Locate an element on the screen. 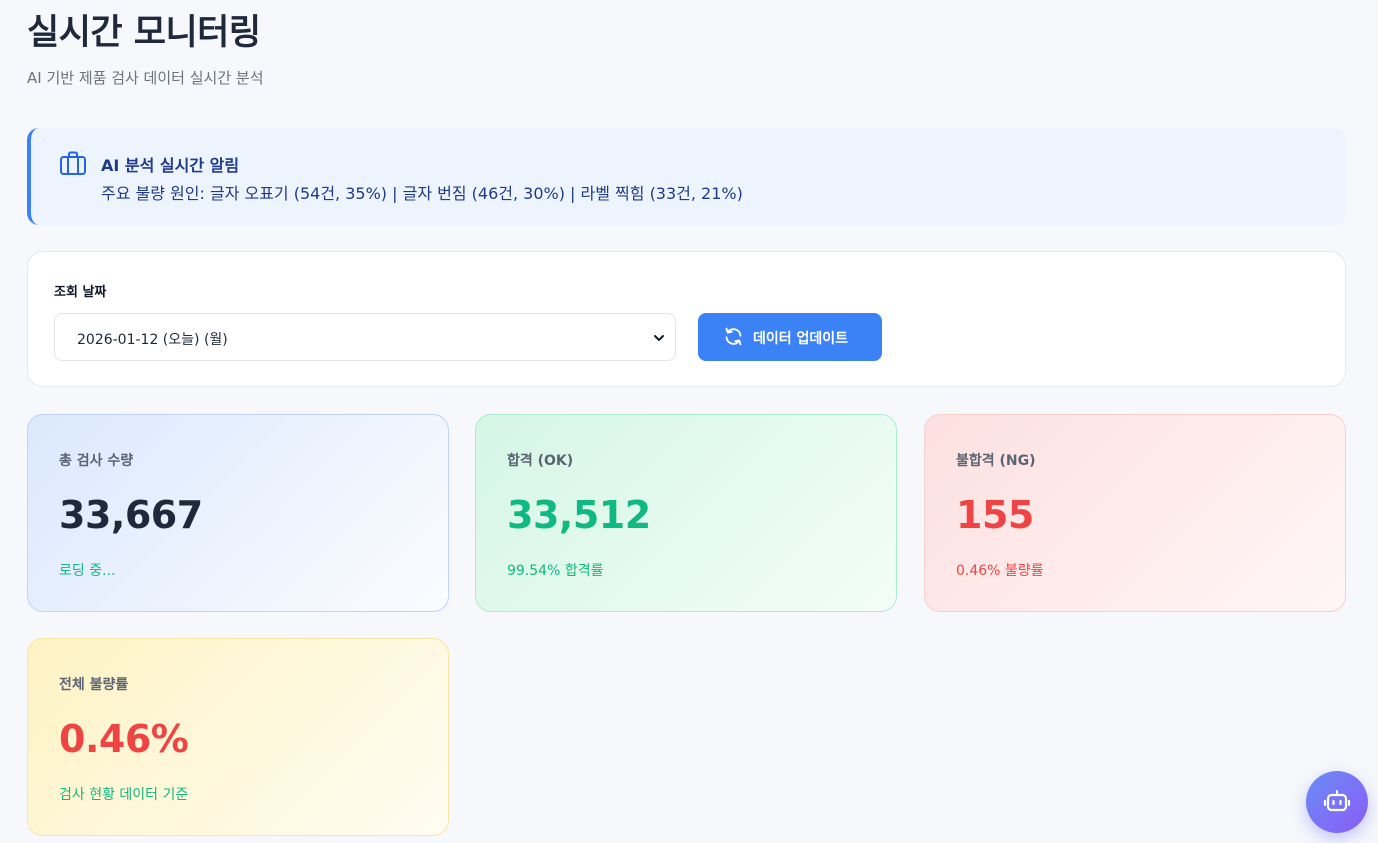  stat-card-ok: 합격 (OK) 33,512 99.54% 합격률 is located at coordinates (686, 513).